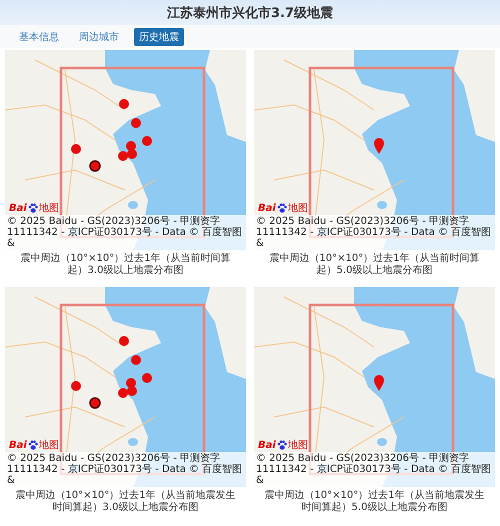  I want to click on map-caption: 震中周边（10°×10°）过去1年（从当前地震发生时间算起）5.0级以上地震分布图, so click(374, 501).